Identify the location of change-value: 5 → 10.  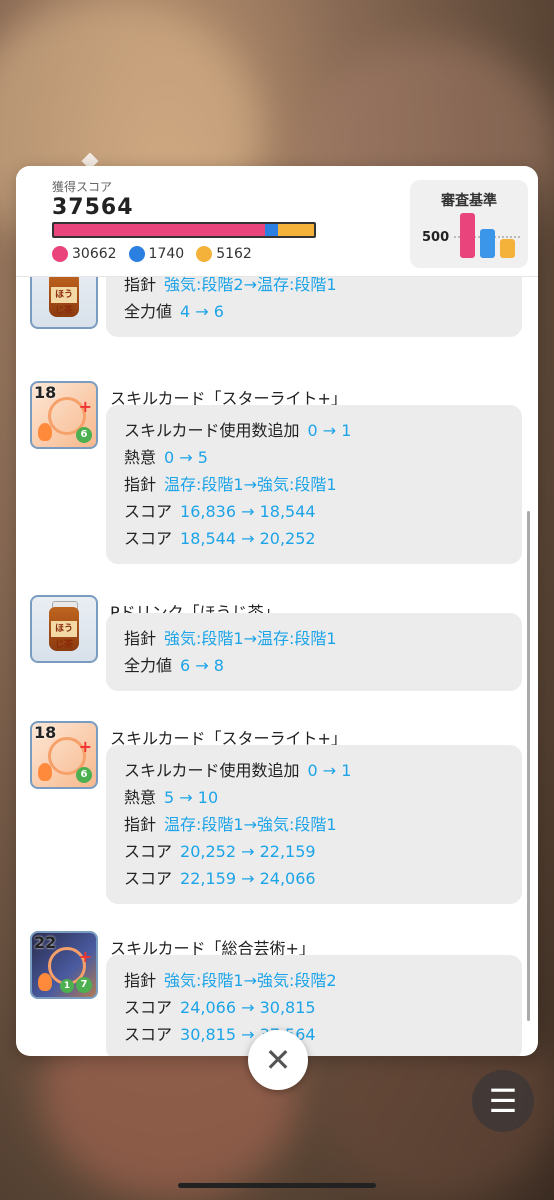
(191, 797).